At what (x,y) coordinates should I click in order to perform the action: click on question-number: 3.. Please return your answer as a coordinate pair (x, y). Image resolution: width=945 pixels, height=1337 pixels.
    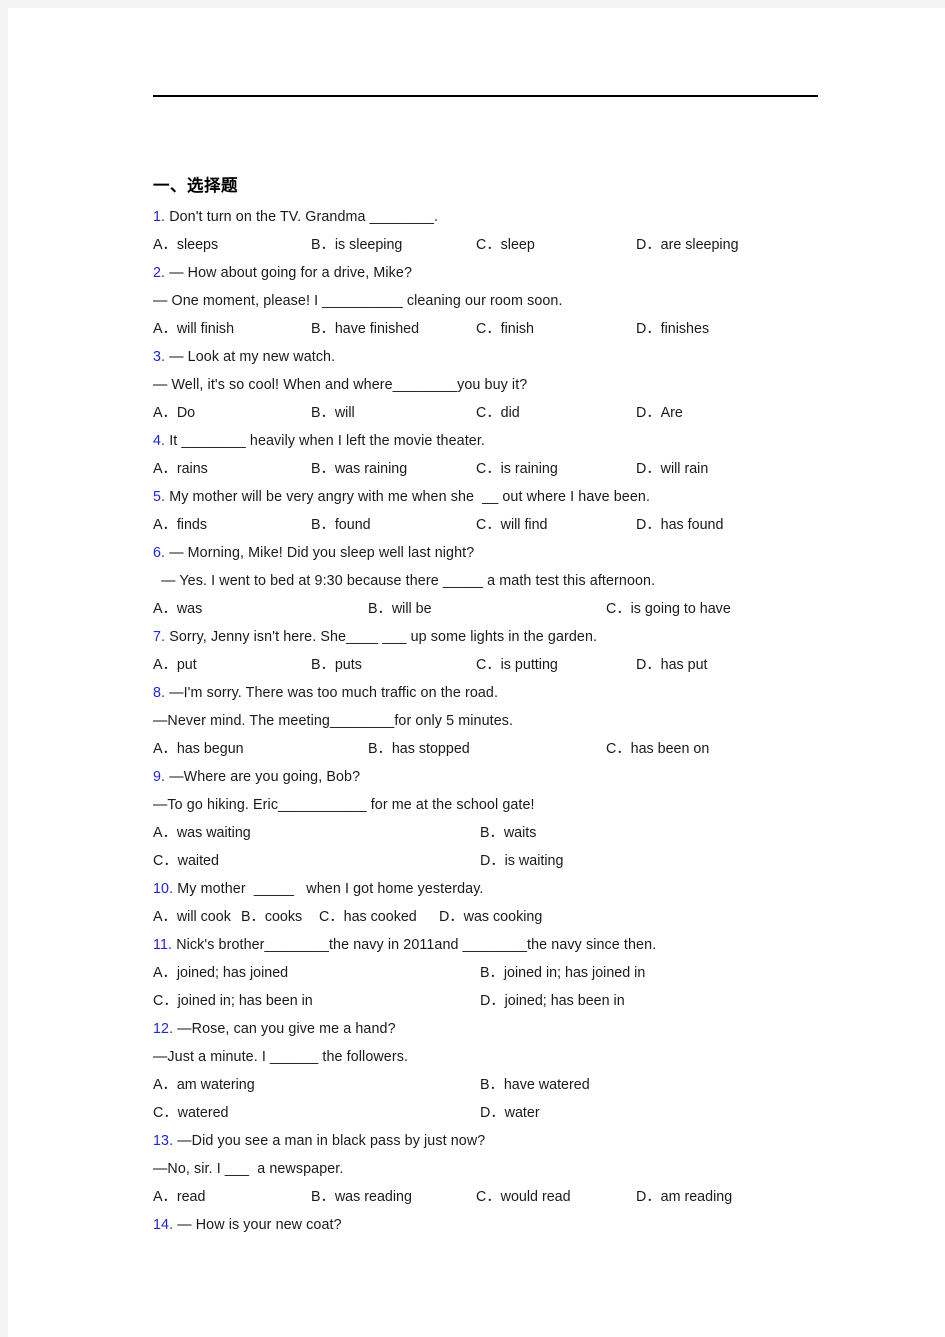
    Looking at the image, I should click on (159, 356).